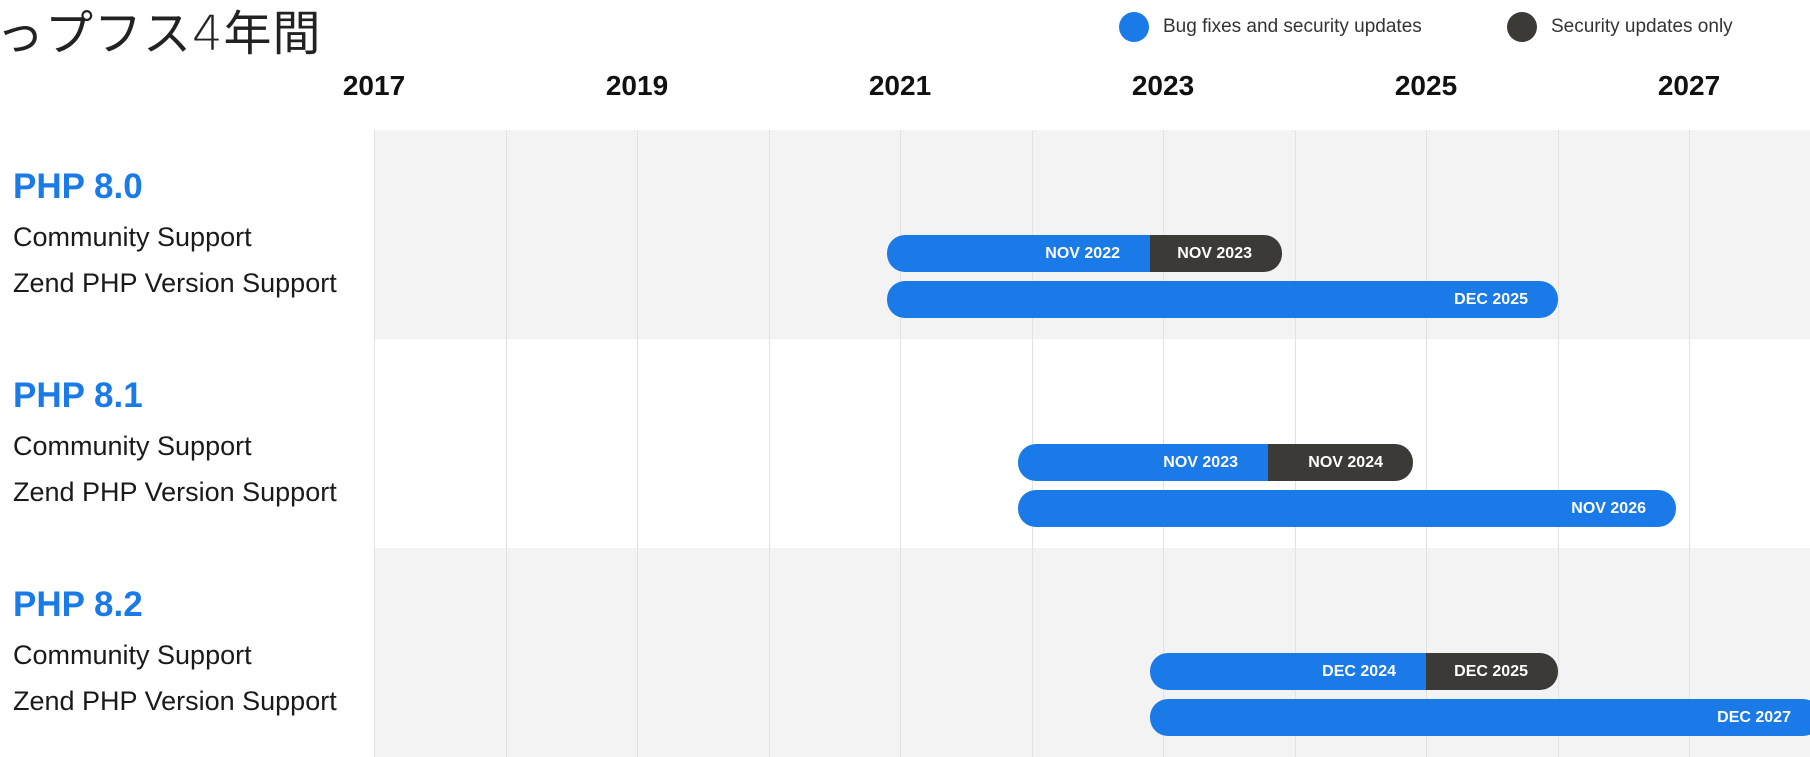  Describe the element at coordinates (1359, 671) in the screenshot. I see `bar-end-label: DEC 2024` at that location.